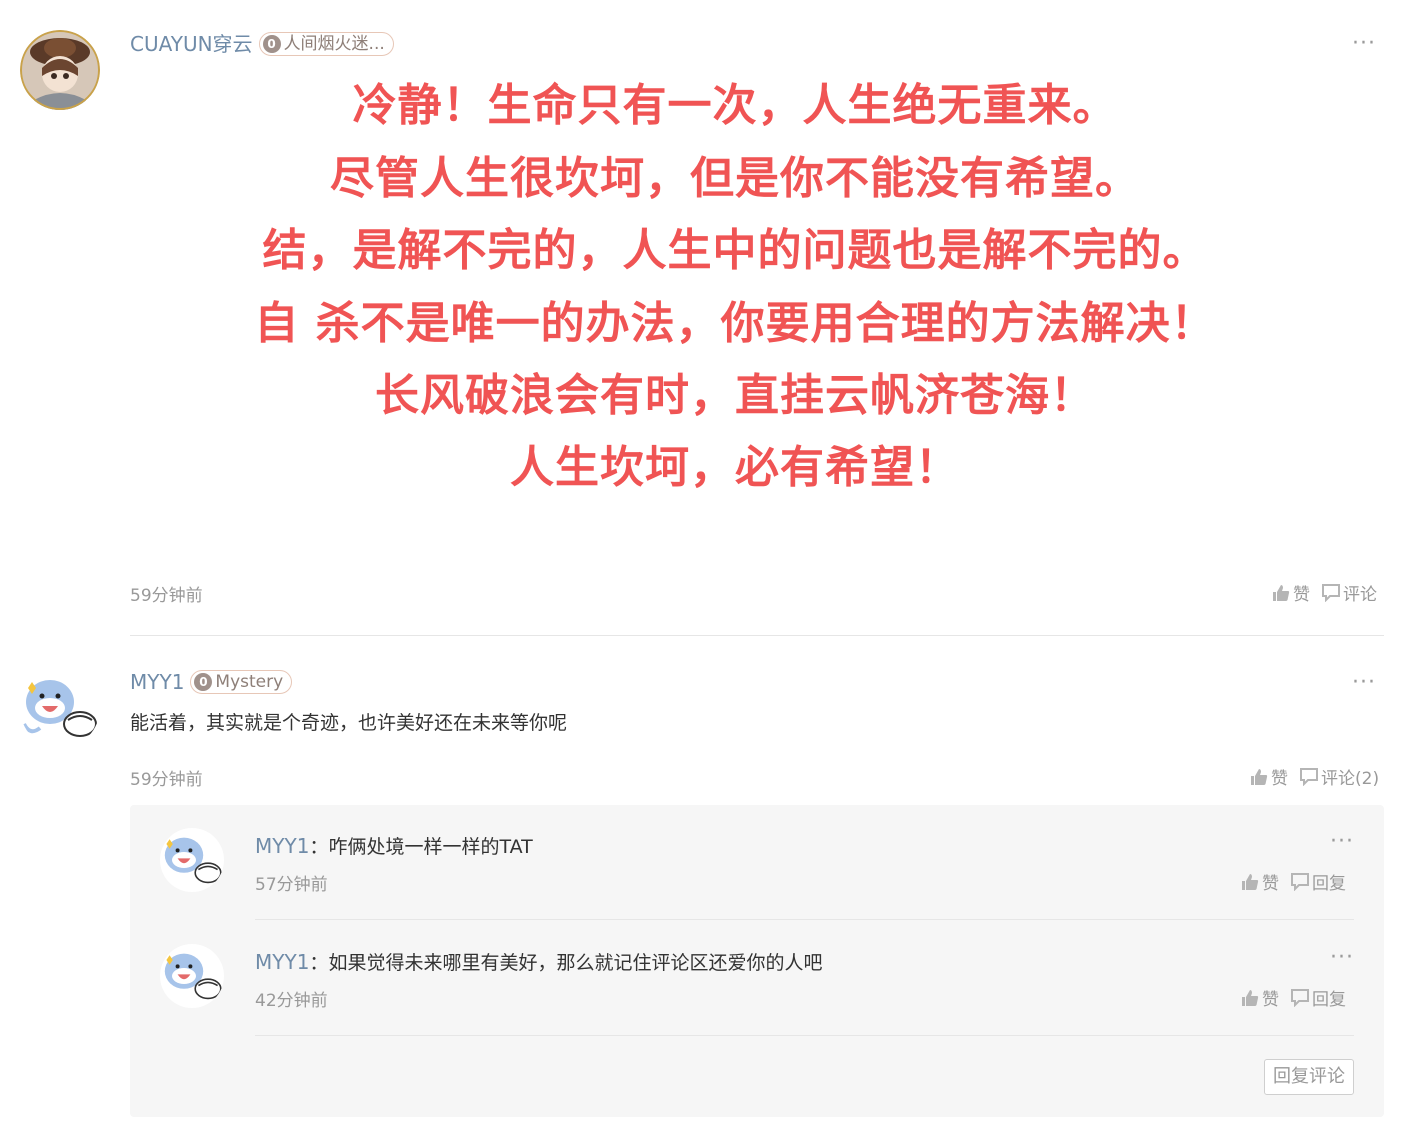  I want to click on reply-text: 咋俩处境一样一样的TAT, so click(430, 847).